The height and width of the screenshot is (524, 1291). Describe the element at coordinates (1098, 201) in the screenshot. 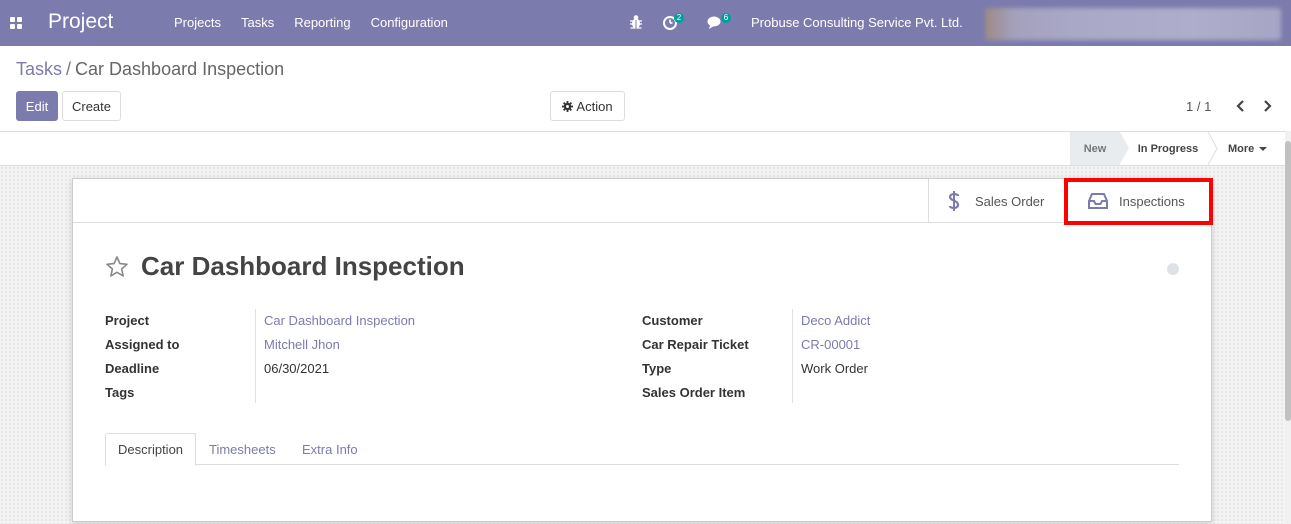

I see `inbox-icon` at that location.